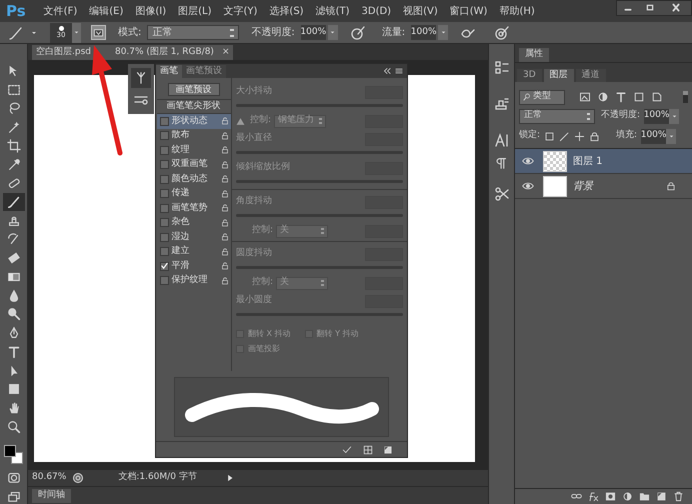  What do you see at coordinates (502, 68) in the screenshot?
I see `history-panel-icon` at bounding box center [502, 68].